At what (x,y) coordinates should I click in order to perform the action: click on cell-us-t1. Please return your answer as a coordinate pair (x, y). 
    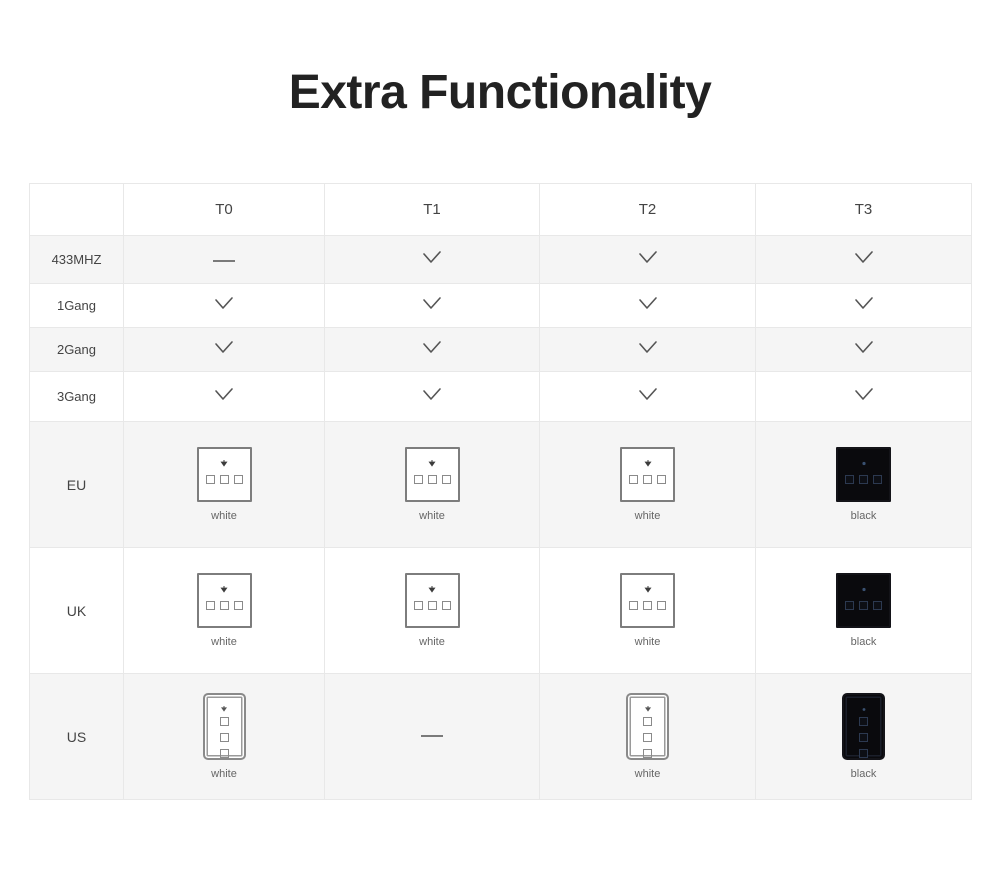
    Looking at the image, I should click on (432, 736).